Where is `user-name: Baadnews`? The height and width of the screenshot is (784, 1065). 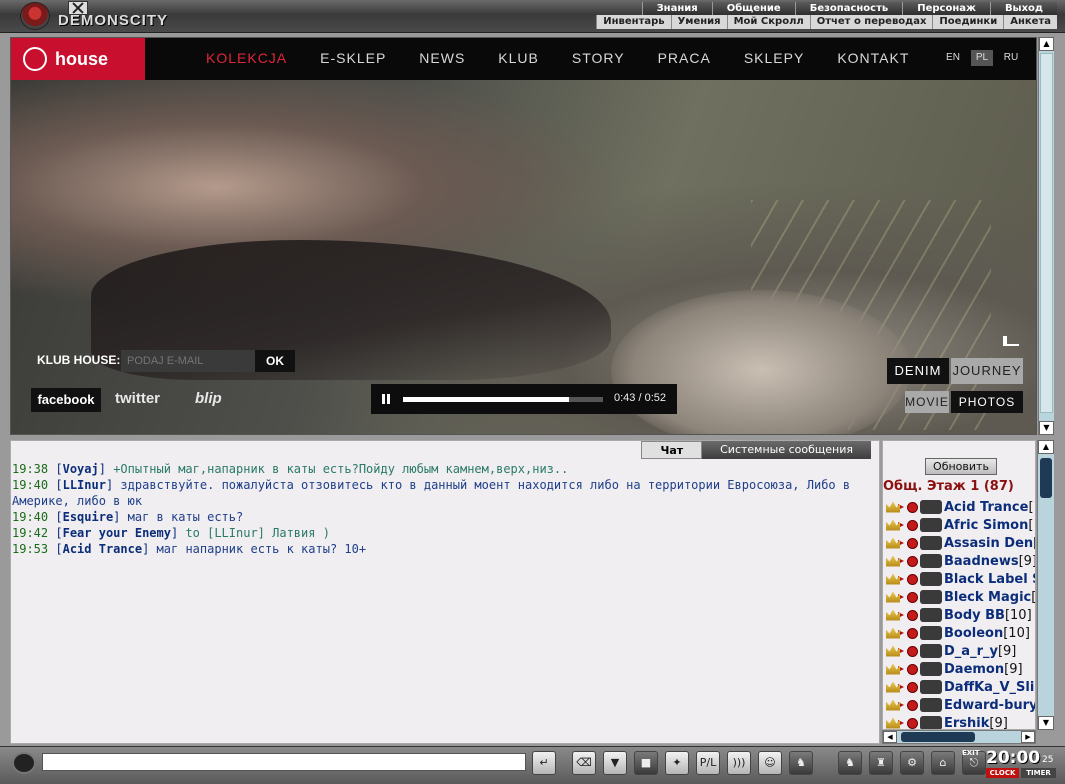
user-name: Baadnews is located at coordinates (981, 561).